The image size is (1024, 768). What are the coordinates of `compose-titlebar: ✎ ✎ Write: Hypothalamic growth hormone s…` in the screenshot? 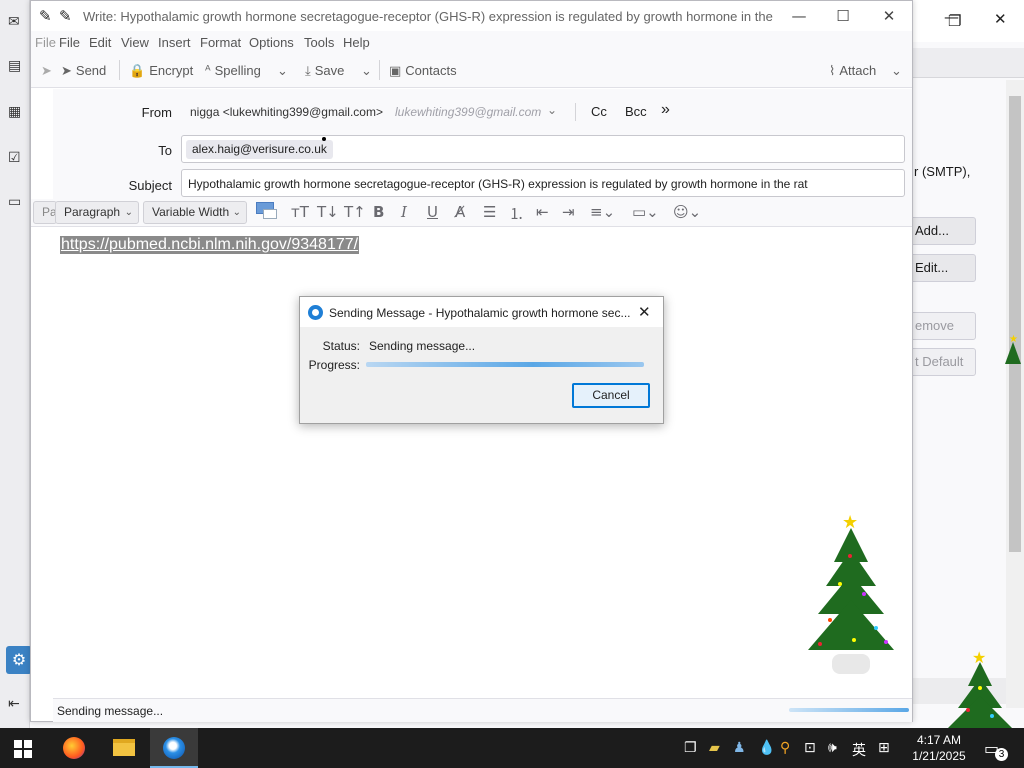 It's located at (471, 16).